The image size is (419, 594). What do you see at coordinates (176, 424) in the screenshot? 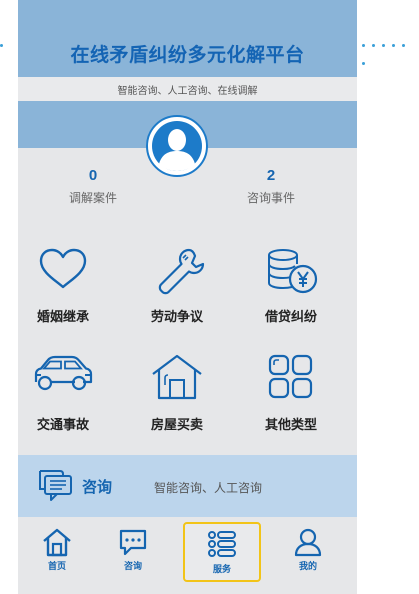
I see `category-label: 房屋买卖` at bounding box center [176, 424].